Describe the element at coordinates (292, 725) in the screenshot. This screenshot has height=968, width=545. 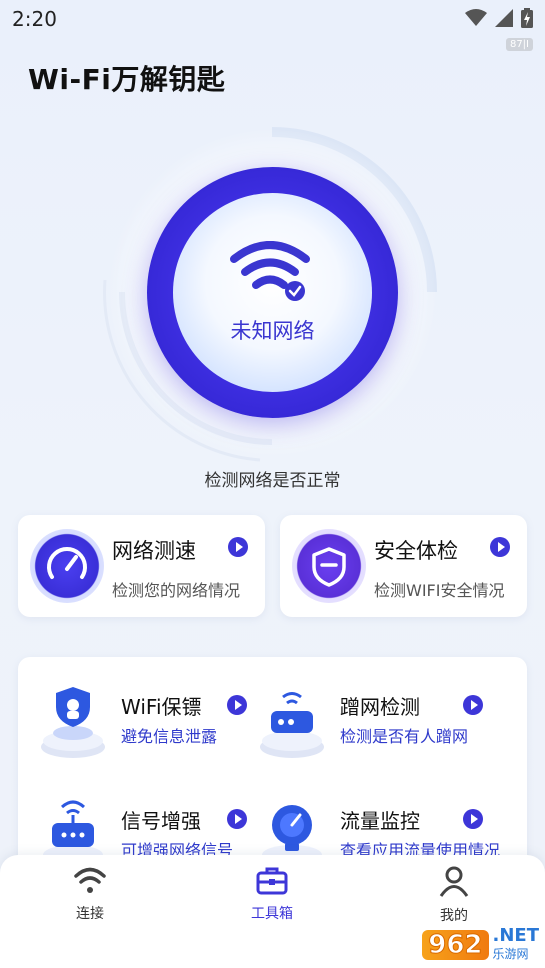
I see `router-icon` at that location.